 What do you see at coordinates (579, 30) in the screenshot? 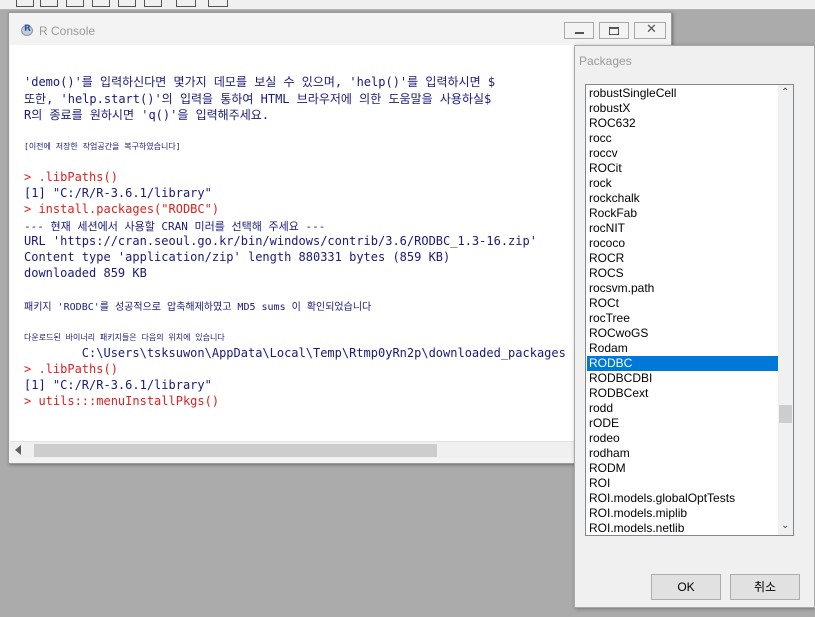
I see `minimize-button` at bounding box center [579, 30].